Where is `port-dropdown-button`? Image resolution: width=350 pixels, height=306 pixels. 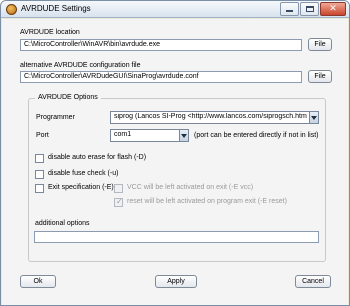
port-dropdown-button is located at coordinates (183, 135).